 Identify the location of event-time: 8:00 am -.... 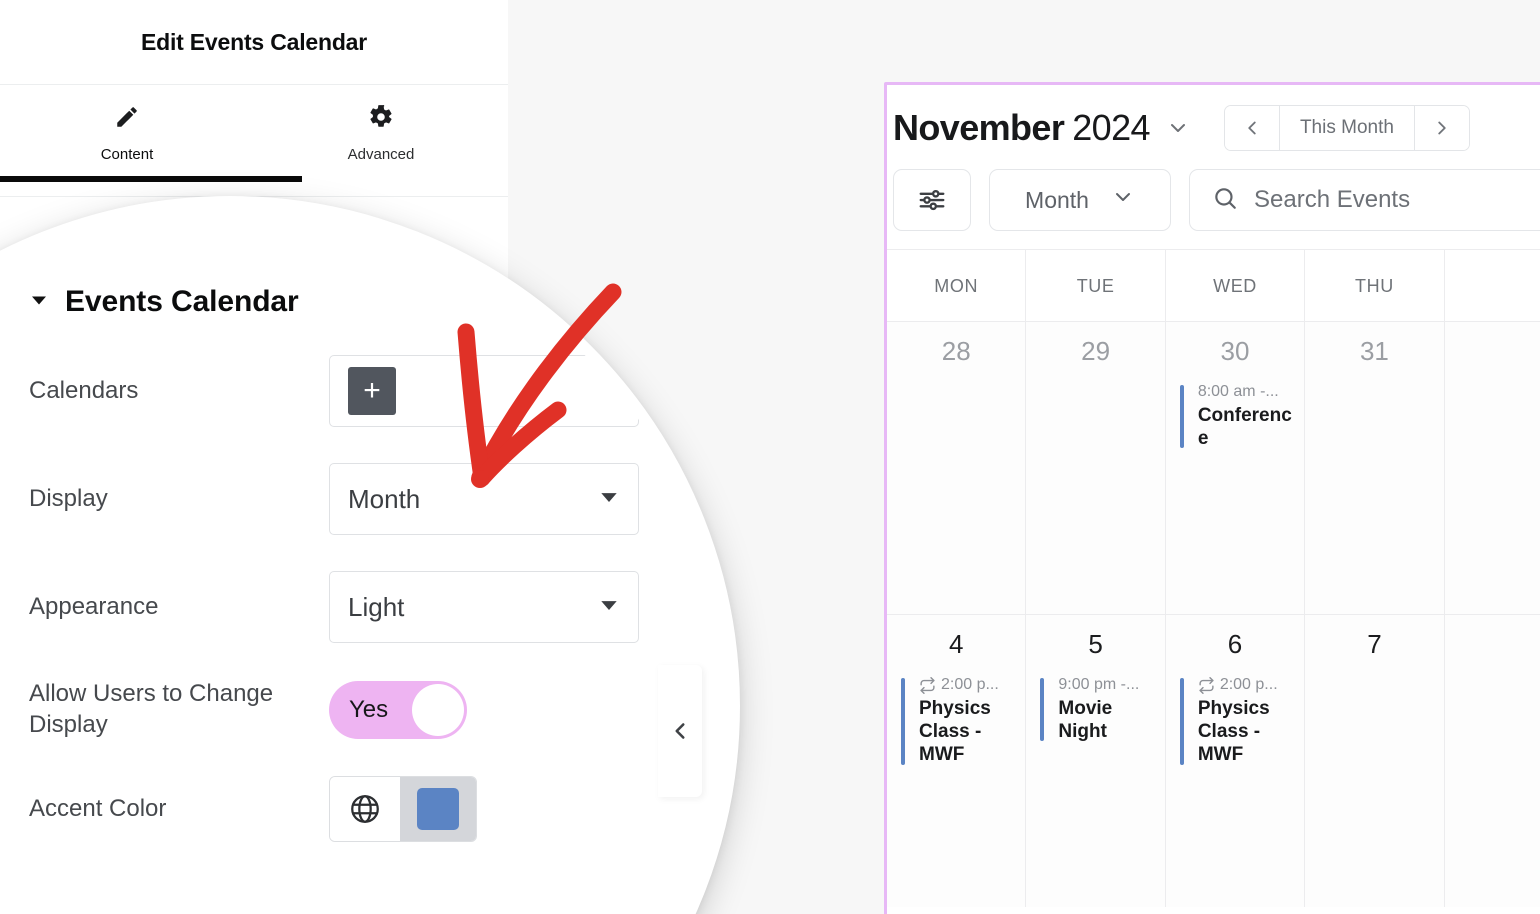
(1238, 391).